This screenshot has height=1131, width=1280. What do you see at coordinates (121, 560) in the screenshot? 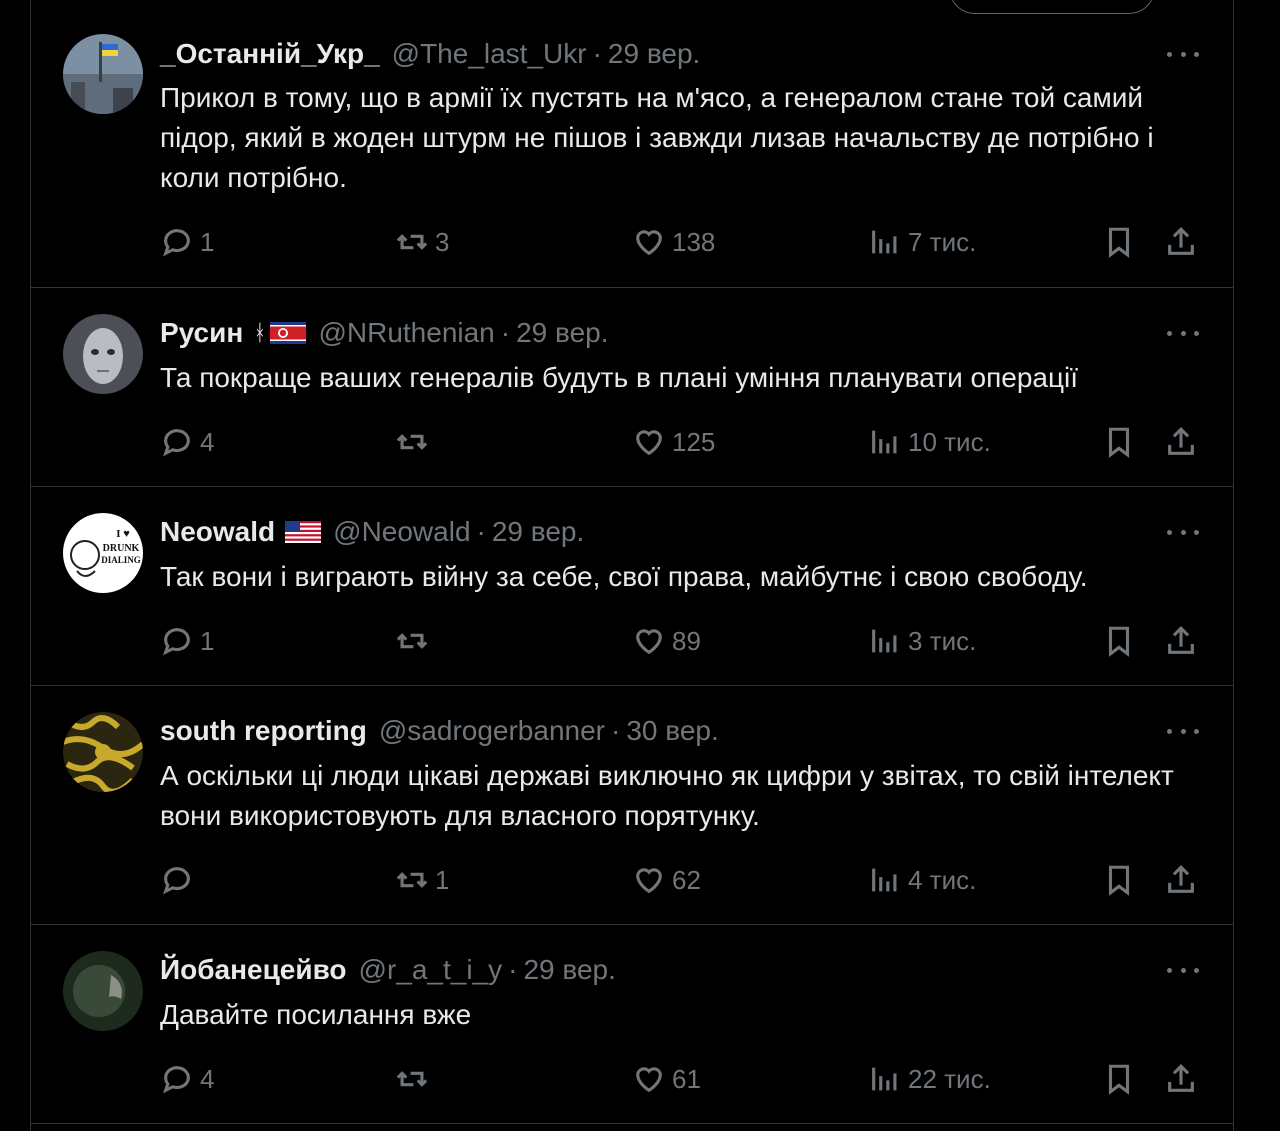
I see `svg-text: DIALING` at bounding box center [121, 560].